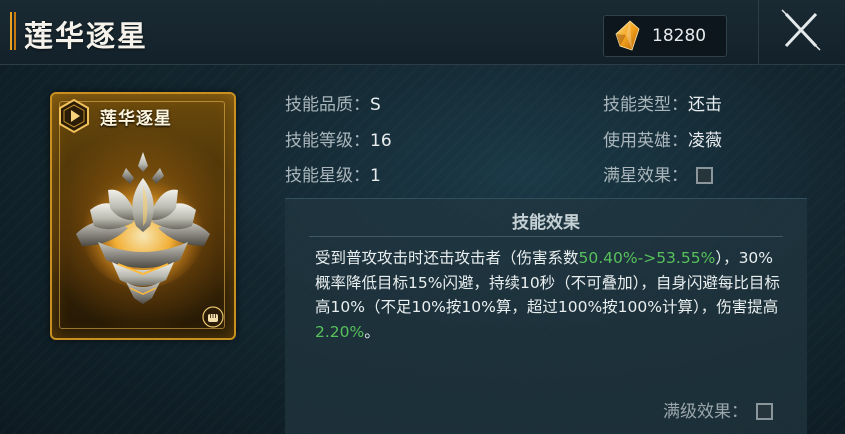 The image size is (845, 434). I want to click on skill-quality: 技能品质：S, so click(333, 102).